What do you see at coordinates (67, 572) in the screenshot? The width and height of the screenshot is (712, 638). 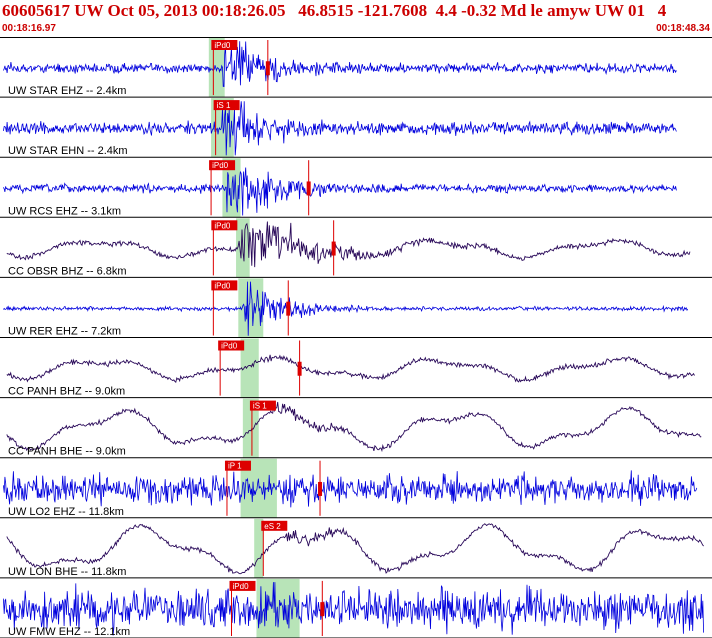 I see `trace-label: UW LON BHE -- 11.8km` at bounding box center [67, 572].